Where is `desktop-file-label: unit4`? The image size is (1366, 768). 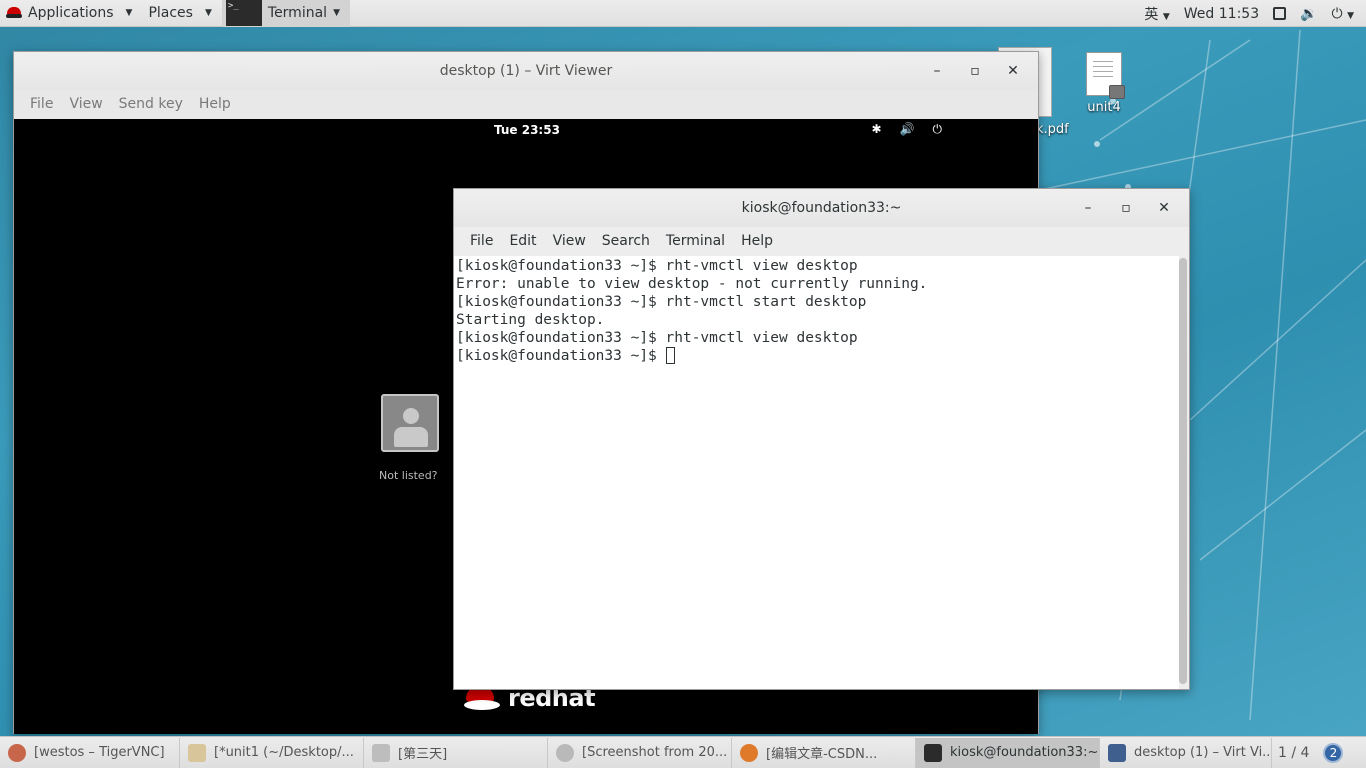
desktop-file-label: unit4 is located at coordinates (1104, 107).